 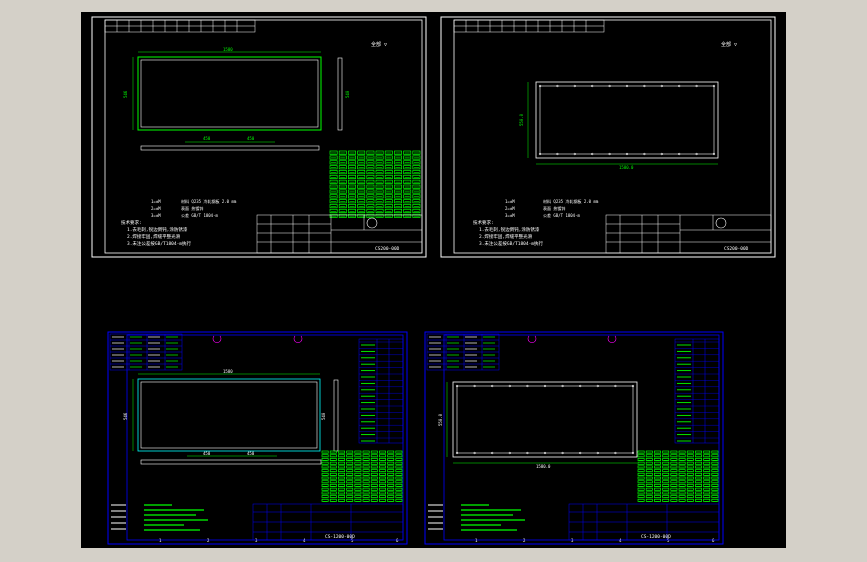 I want to click on dimension-width: 1580, so click(x=228, y=371).